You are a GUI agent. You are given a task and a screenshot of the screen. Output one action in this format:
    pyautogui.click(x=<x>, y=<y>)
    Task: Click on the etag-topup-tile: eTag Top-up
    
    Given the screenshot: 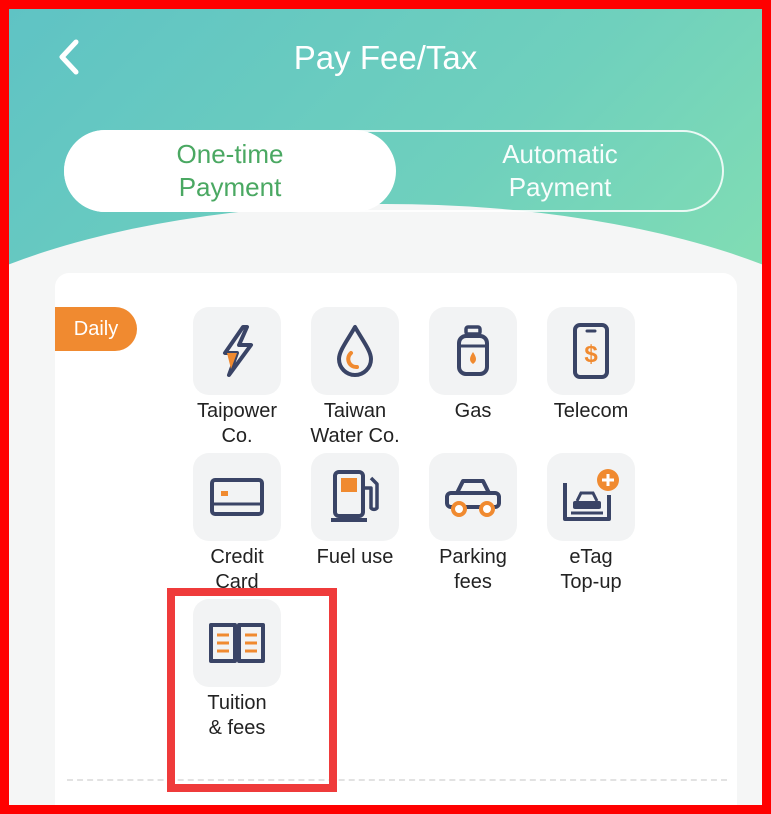 What is the action you would take?
    pyautogui.click(x=591, y=524)
    